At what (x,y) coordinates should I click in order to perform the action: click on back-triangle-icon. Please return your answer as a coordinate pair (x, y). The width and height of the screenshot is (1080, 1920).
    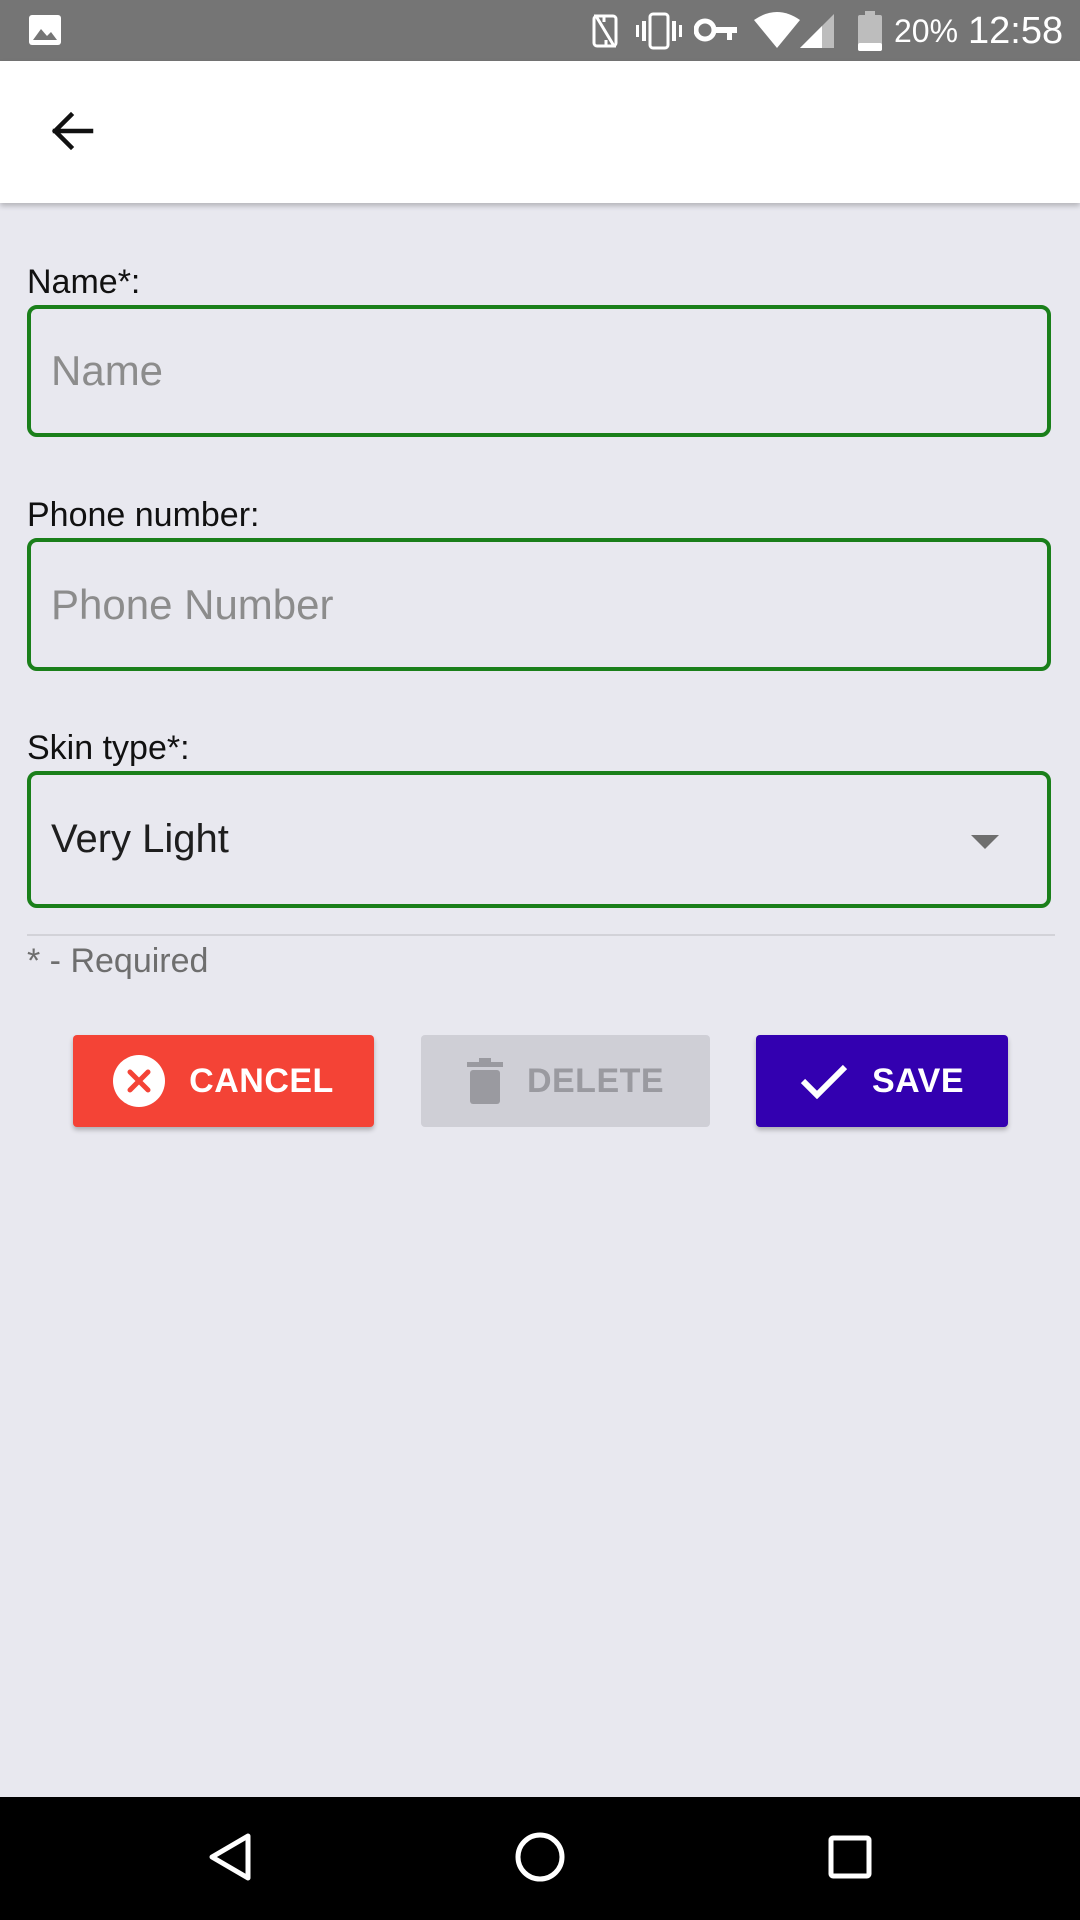
    Looking at the image, I should click on (230, 1859).